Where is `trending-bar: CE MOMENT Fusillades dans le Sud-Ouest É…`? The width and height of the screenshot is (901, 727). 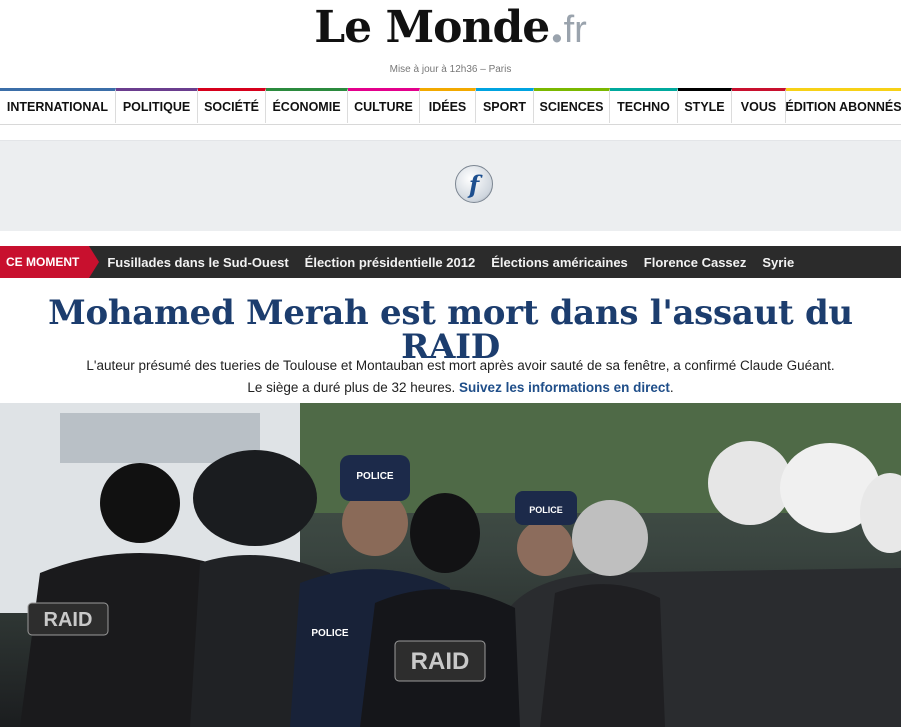 trending-bar: CE MOMENT Fusillades dans le Sud-Ouest É… is located at coordinates (450, 262).